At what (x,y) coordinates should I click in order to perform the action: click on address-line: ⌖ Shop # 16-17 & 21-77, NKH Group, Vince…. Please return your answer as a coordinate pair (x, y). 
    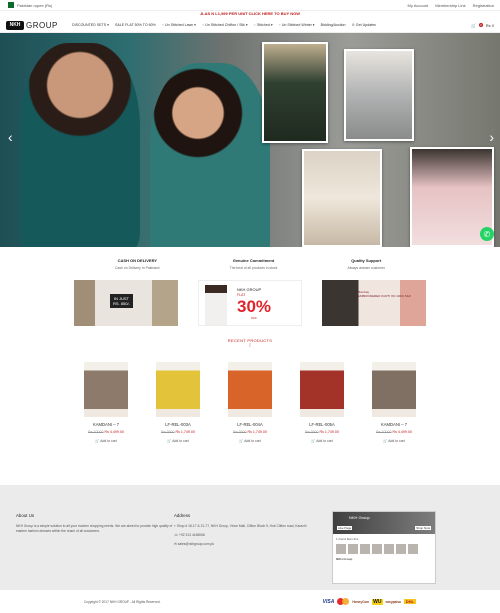
    Looking at the image, I should click on (253, 526).